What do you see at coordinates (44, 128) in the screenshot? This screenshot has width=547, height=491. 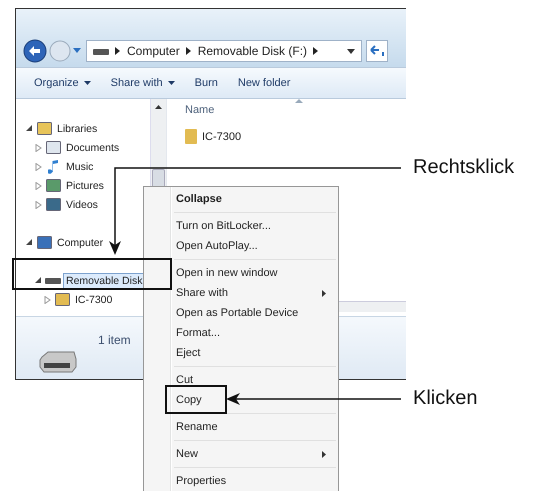 I see `library-icon` at bounding box center [44, 128].